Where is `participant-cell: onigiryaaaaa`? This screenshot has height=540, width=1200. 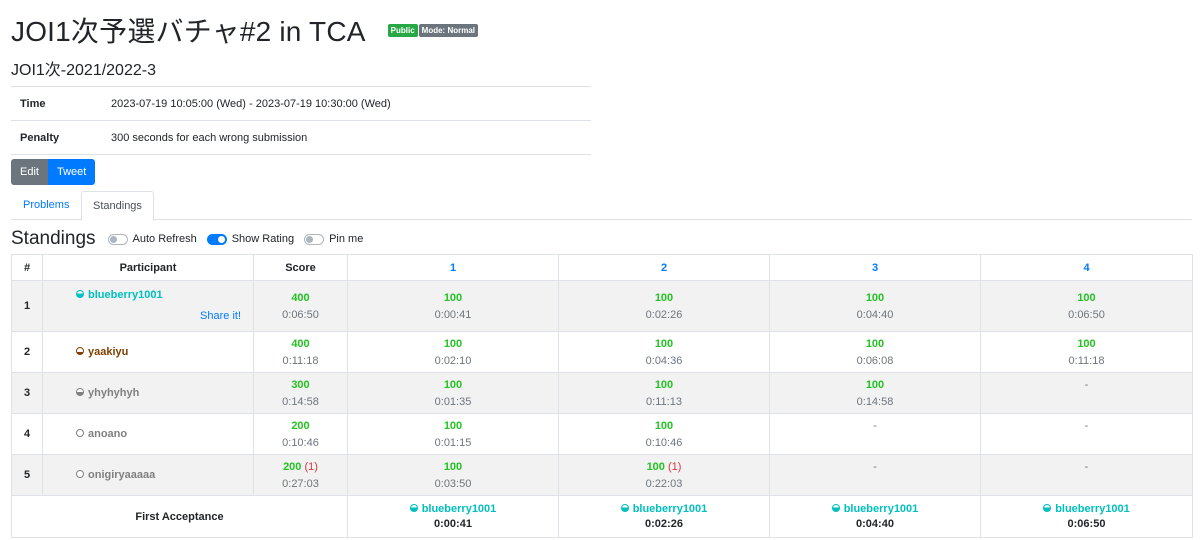
participant-cell: onigiryaaaaa is located at coordinates (148, 475).